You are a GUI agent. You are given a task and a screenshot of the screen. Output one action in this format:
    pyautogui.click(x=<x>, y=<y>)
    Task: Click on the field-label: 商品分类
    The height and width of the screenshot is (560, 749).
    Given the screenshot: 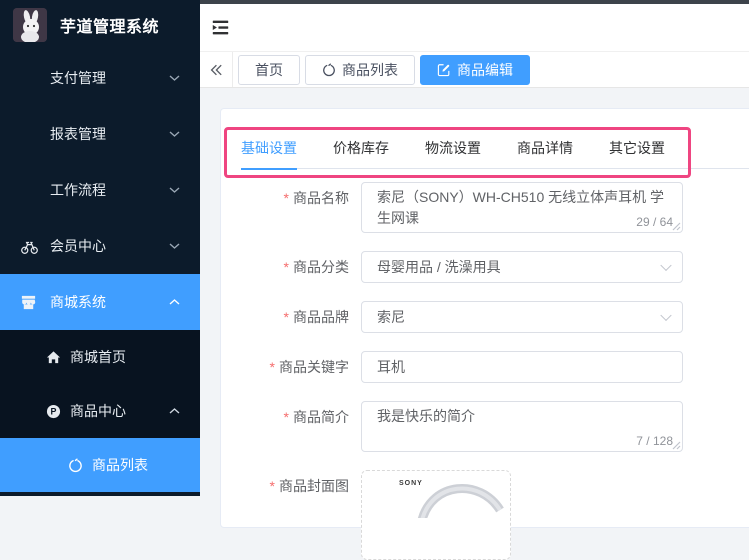 What is the action you would take?
    pyautogui.click(x=321, y=267)
    